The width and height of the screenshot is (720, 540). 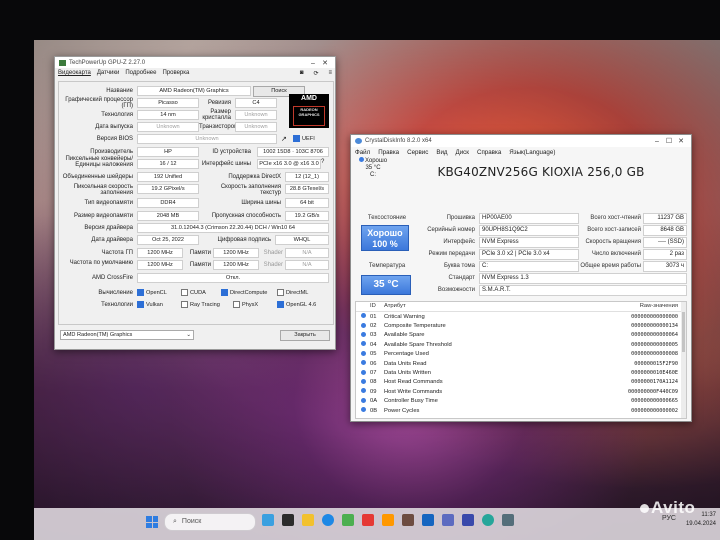 I want to click on disk-selector: Хорошо 35 °C C:, so click(x=373, y=169).